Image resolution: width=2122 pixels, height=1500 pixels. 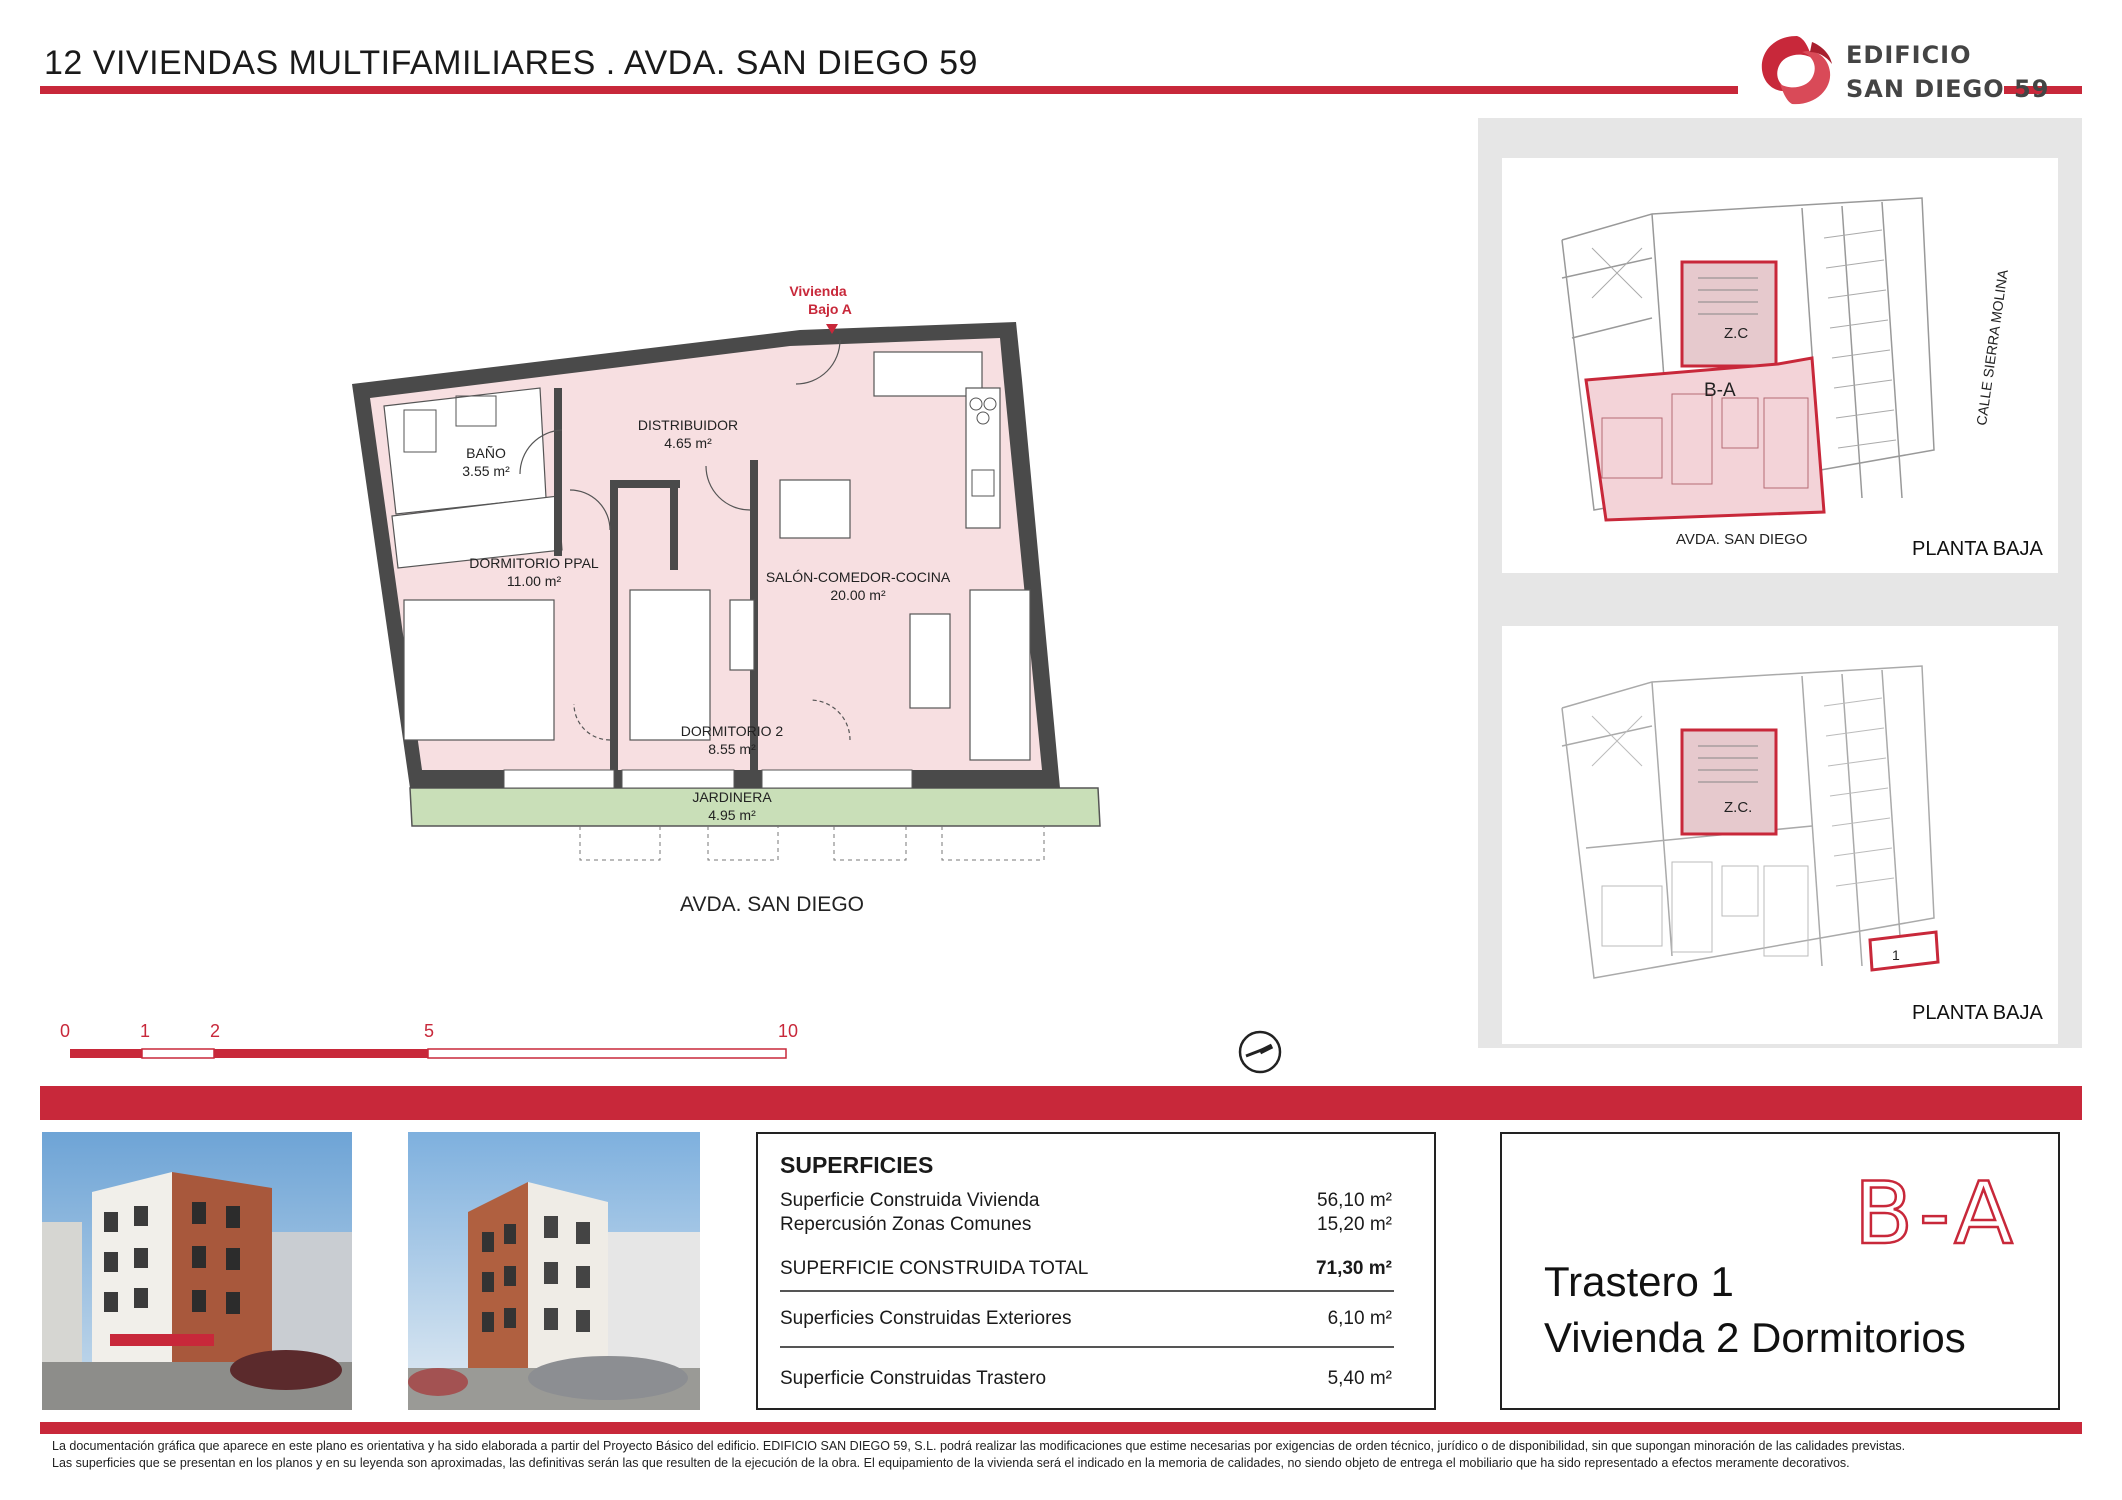 What do you see at coordinates (1354, 1200) in the screenshot?
I see `area-value: 56,10 m²` at bounding box center [1354, 1200].